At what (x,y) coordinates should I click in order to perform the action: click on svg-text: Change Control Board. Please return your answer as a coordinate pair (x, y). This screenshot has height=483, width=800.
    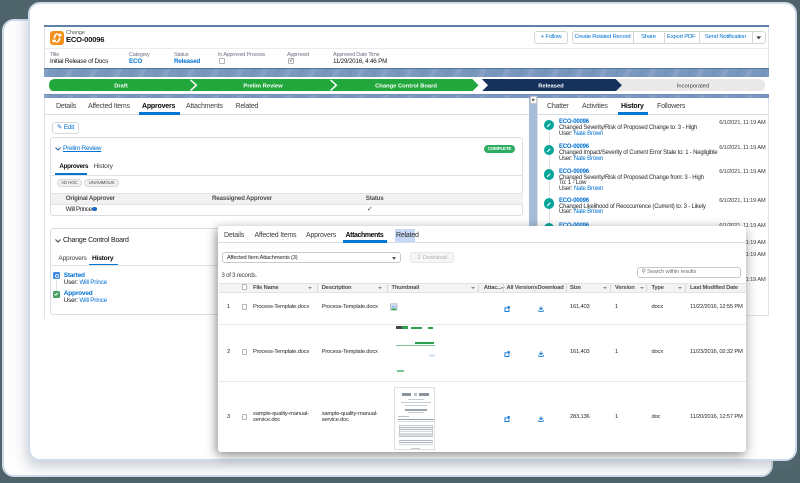
    Looking at the image, I should click on (407, 86).